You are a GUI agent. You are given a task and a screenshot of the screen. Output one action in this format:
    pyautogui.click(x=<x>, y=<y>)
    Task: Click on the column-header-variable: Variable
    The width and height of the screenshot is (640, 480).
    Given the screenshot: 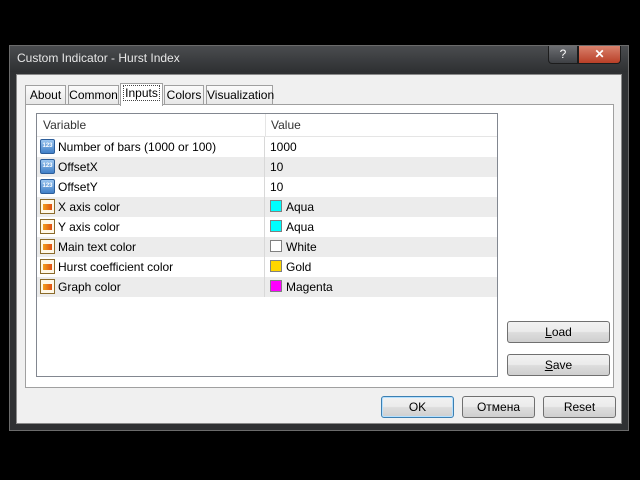 What is the action you would take?
    pyautogui.click(x=64, y=125)
    